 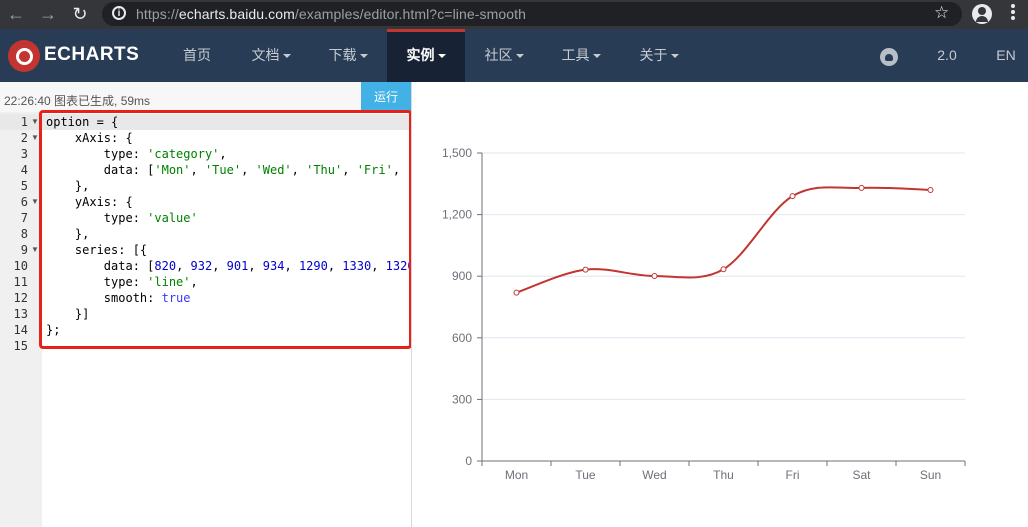 What do you see at coordinates (585, 475) in the screenshot?
I see `x-tick-label: Tue` at bounding box center [585, 475].